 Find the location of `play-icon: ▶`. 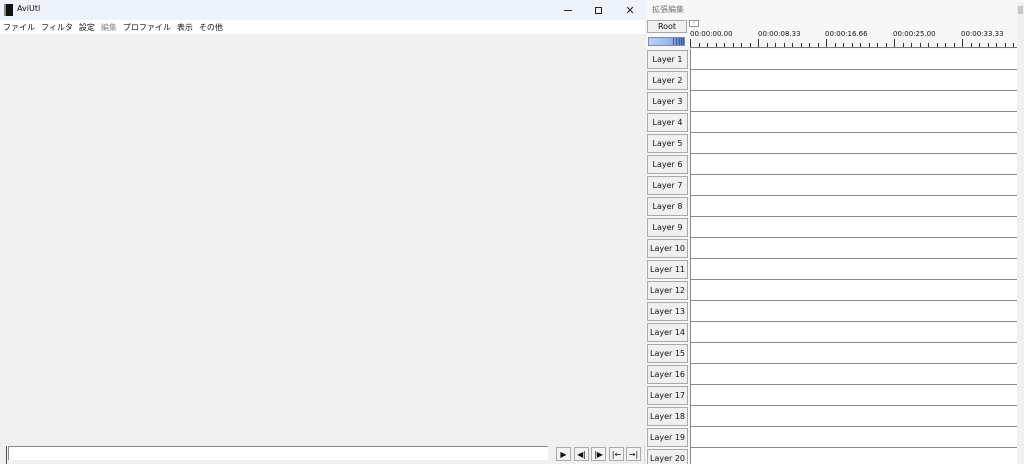

play-icon: ▶ is located at coordinates (563, 454).